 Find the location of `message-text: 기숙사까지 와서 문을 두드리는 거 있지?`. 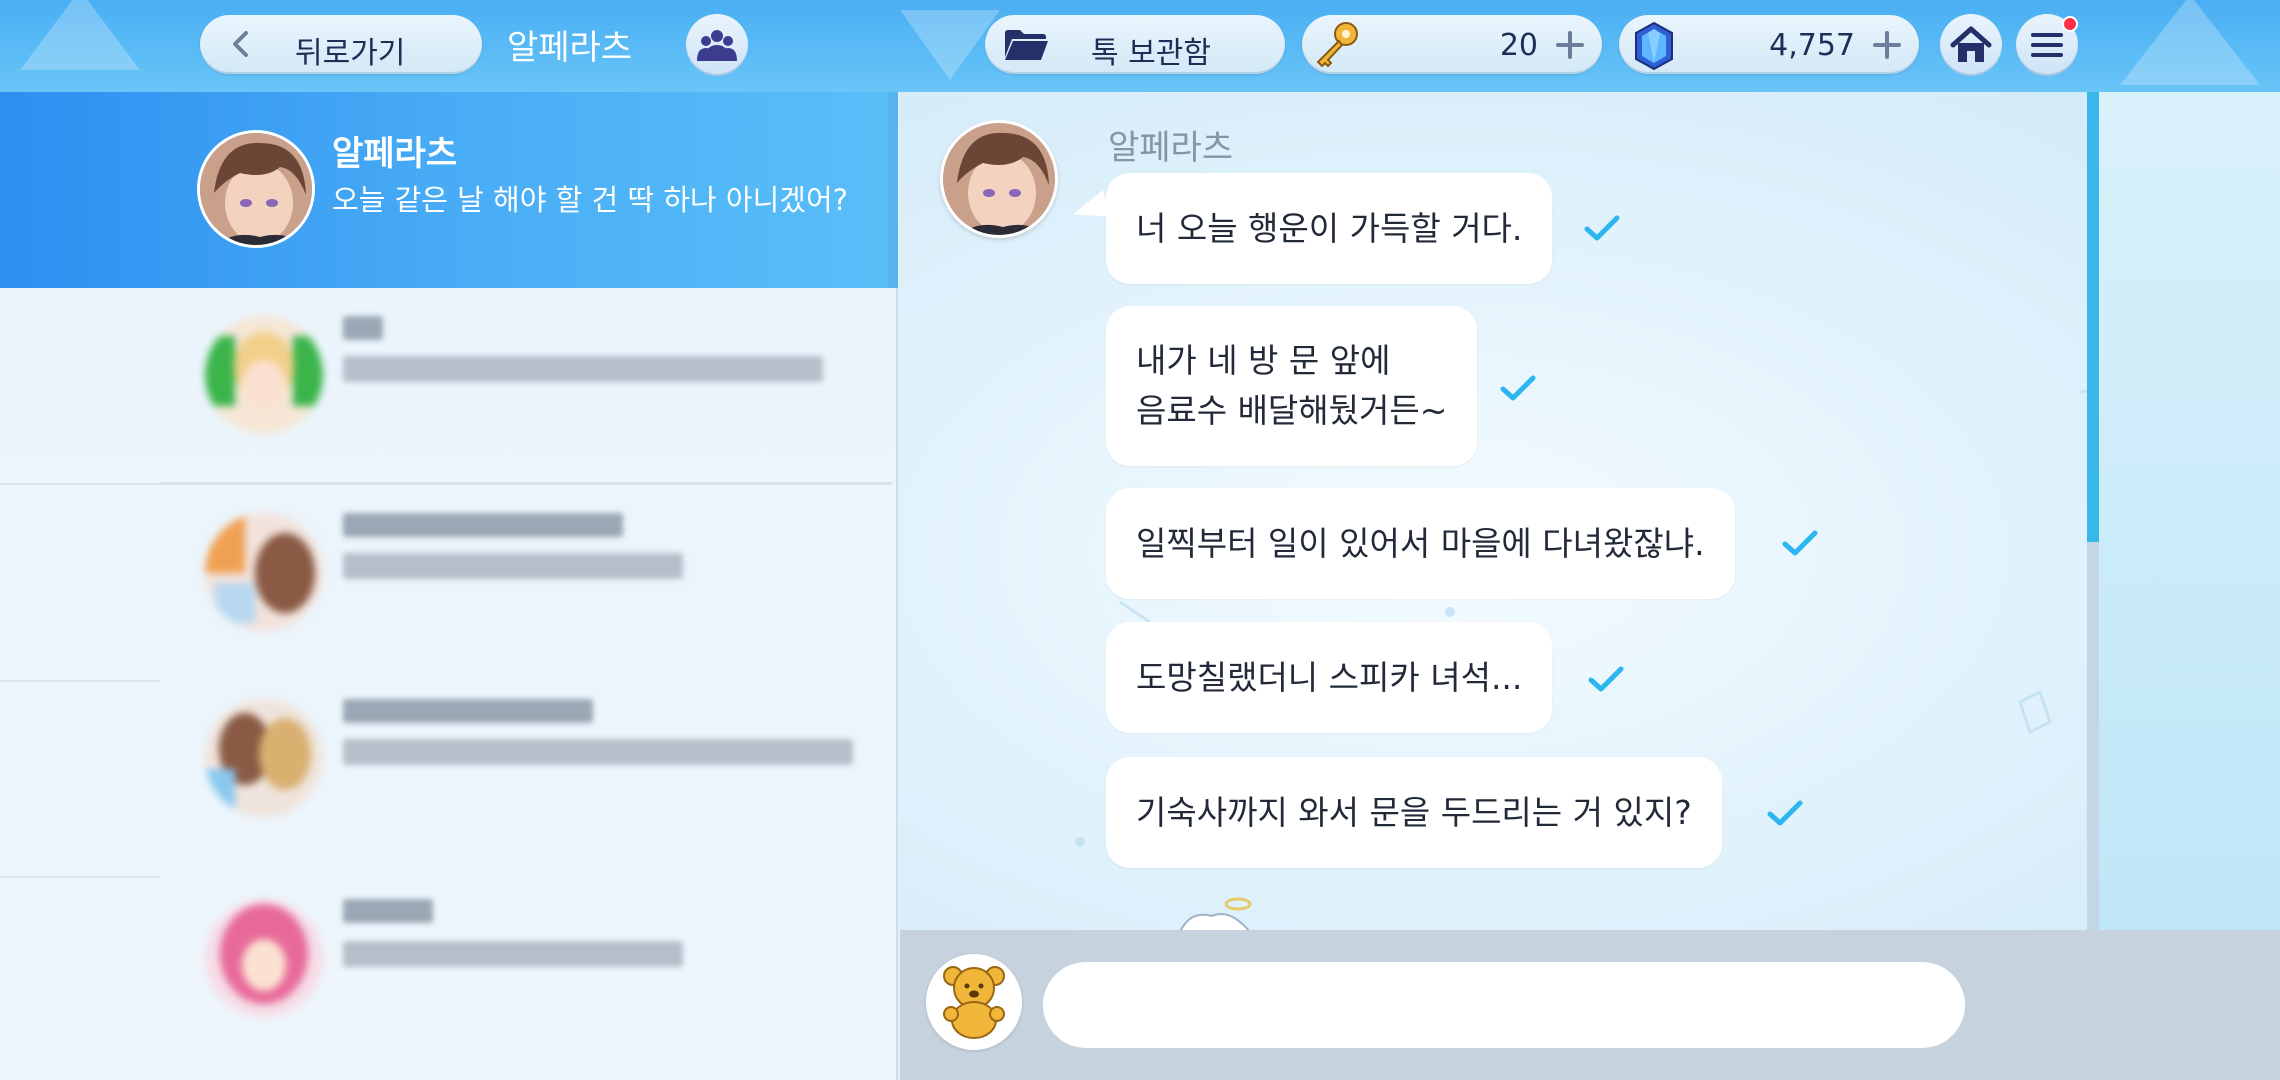

message-text: 기숙사까지 와서 문을 두드리는 거 있지? is located at coordinates (1414, 812).